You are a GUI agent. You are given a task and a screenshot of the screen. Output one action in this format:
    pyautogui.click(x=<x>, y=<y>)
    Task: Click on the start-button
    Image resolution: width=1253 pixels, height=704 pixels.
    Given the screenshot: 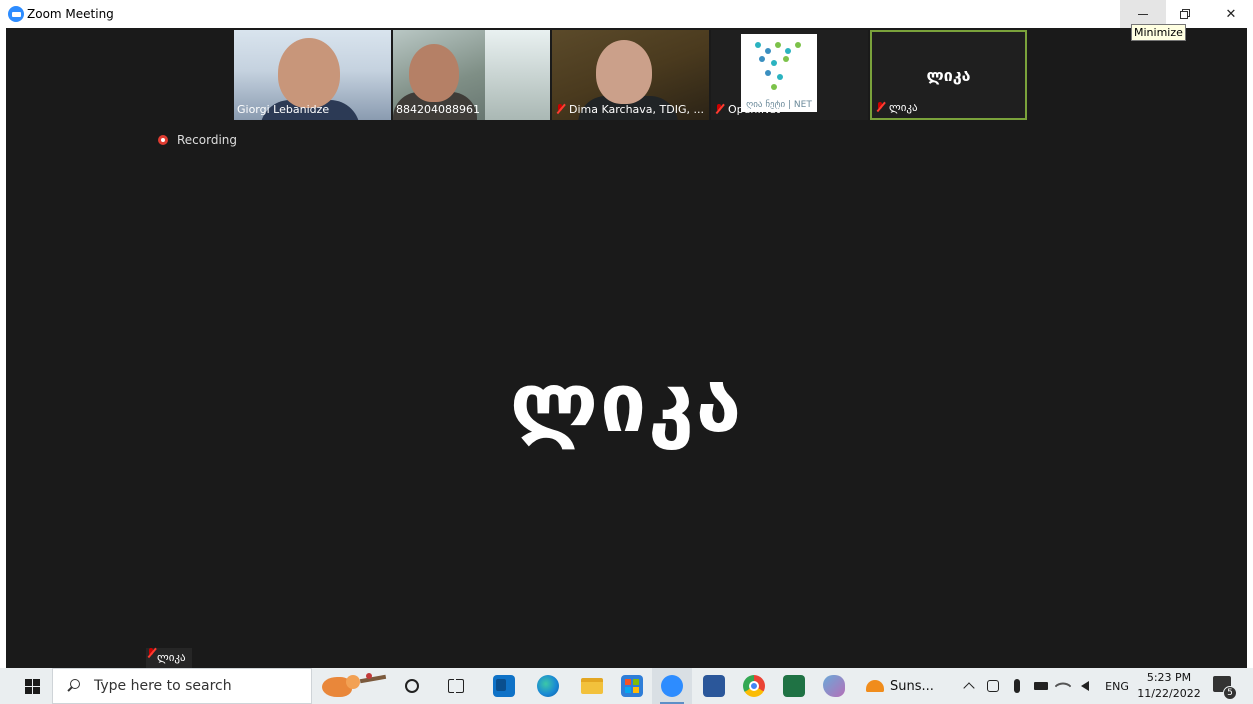 What is the action you would take?
    pyautogui.click(x=32, y=686)
    